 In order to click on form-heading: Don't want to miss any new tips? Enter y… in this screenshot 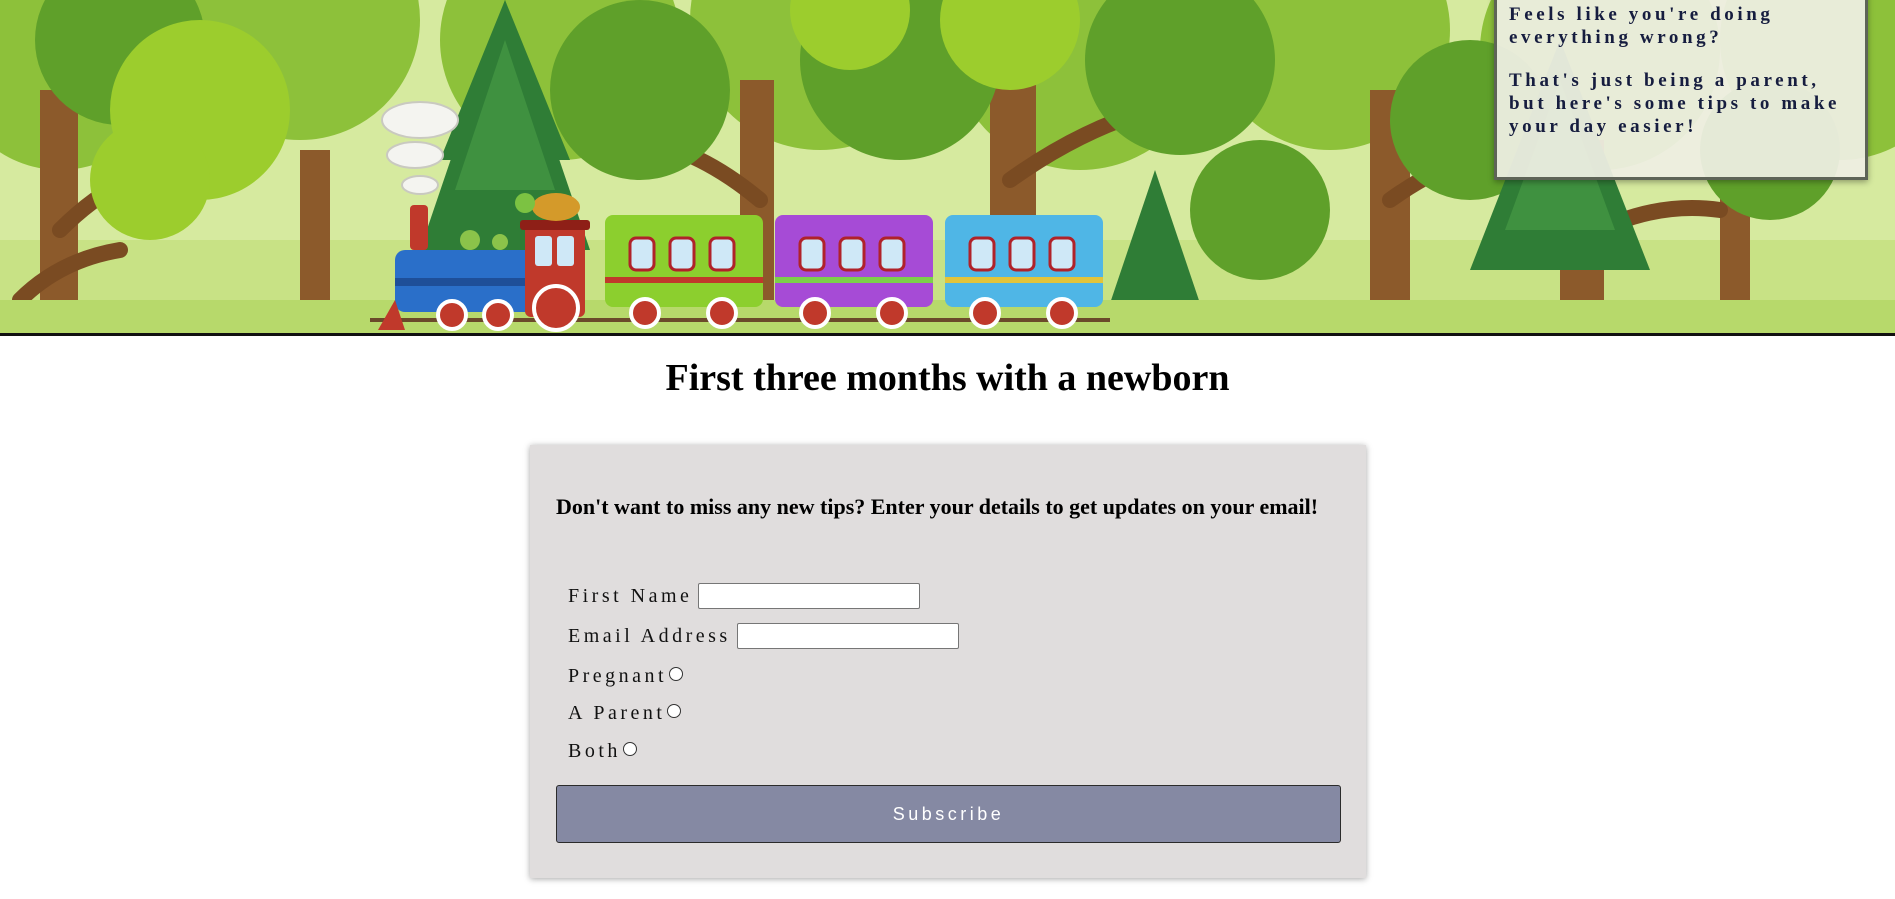, I will do `click(937, 506)`.